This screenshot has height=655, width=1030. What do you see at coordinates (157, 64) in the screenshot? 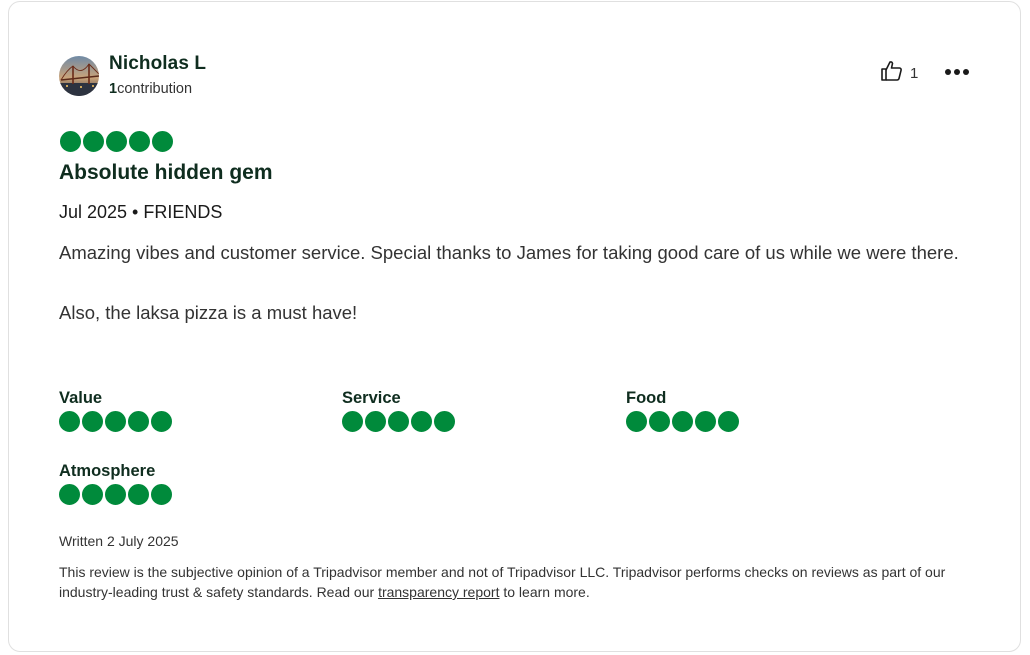
I see `reviewer-name: Nicholas L` at bounding box center [157, 64].